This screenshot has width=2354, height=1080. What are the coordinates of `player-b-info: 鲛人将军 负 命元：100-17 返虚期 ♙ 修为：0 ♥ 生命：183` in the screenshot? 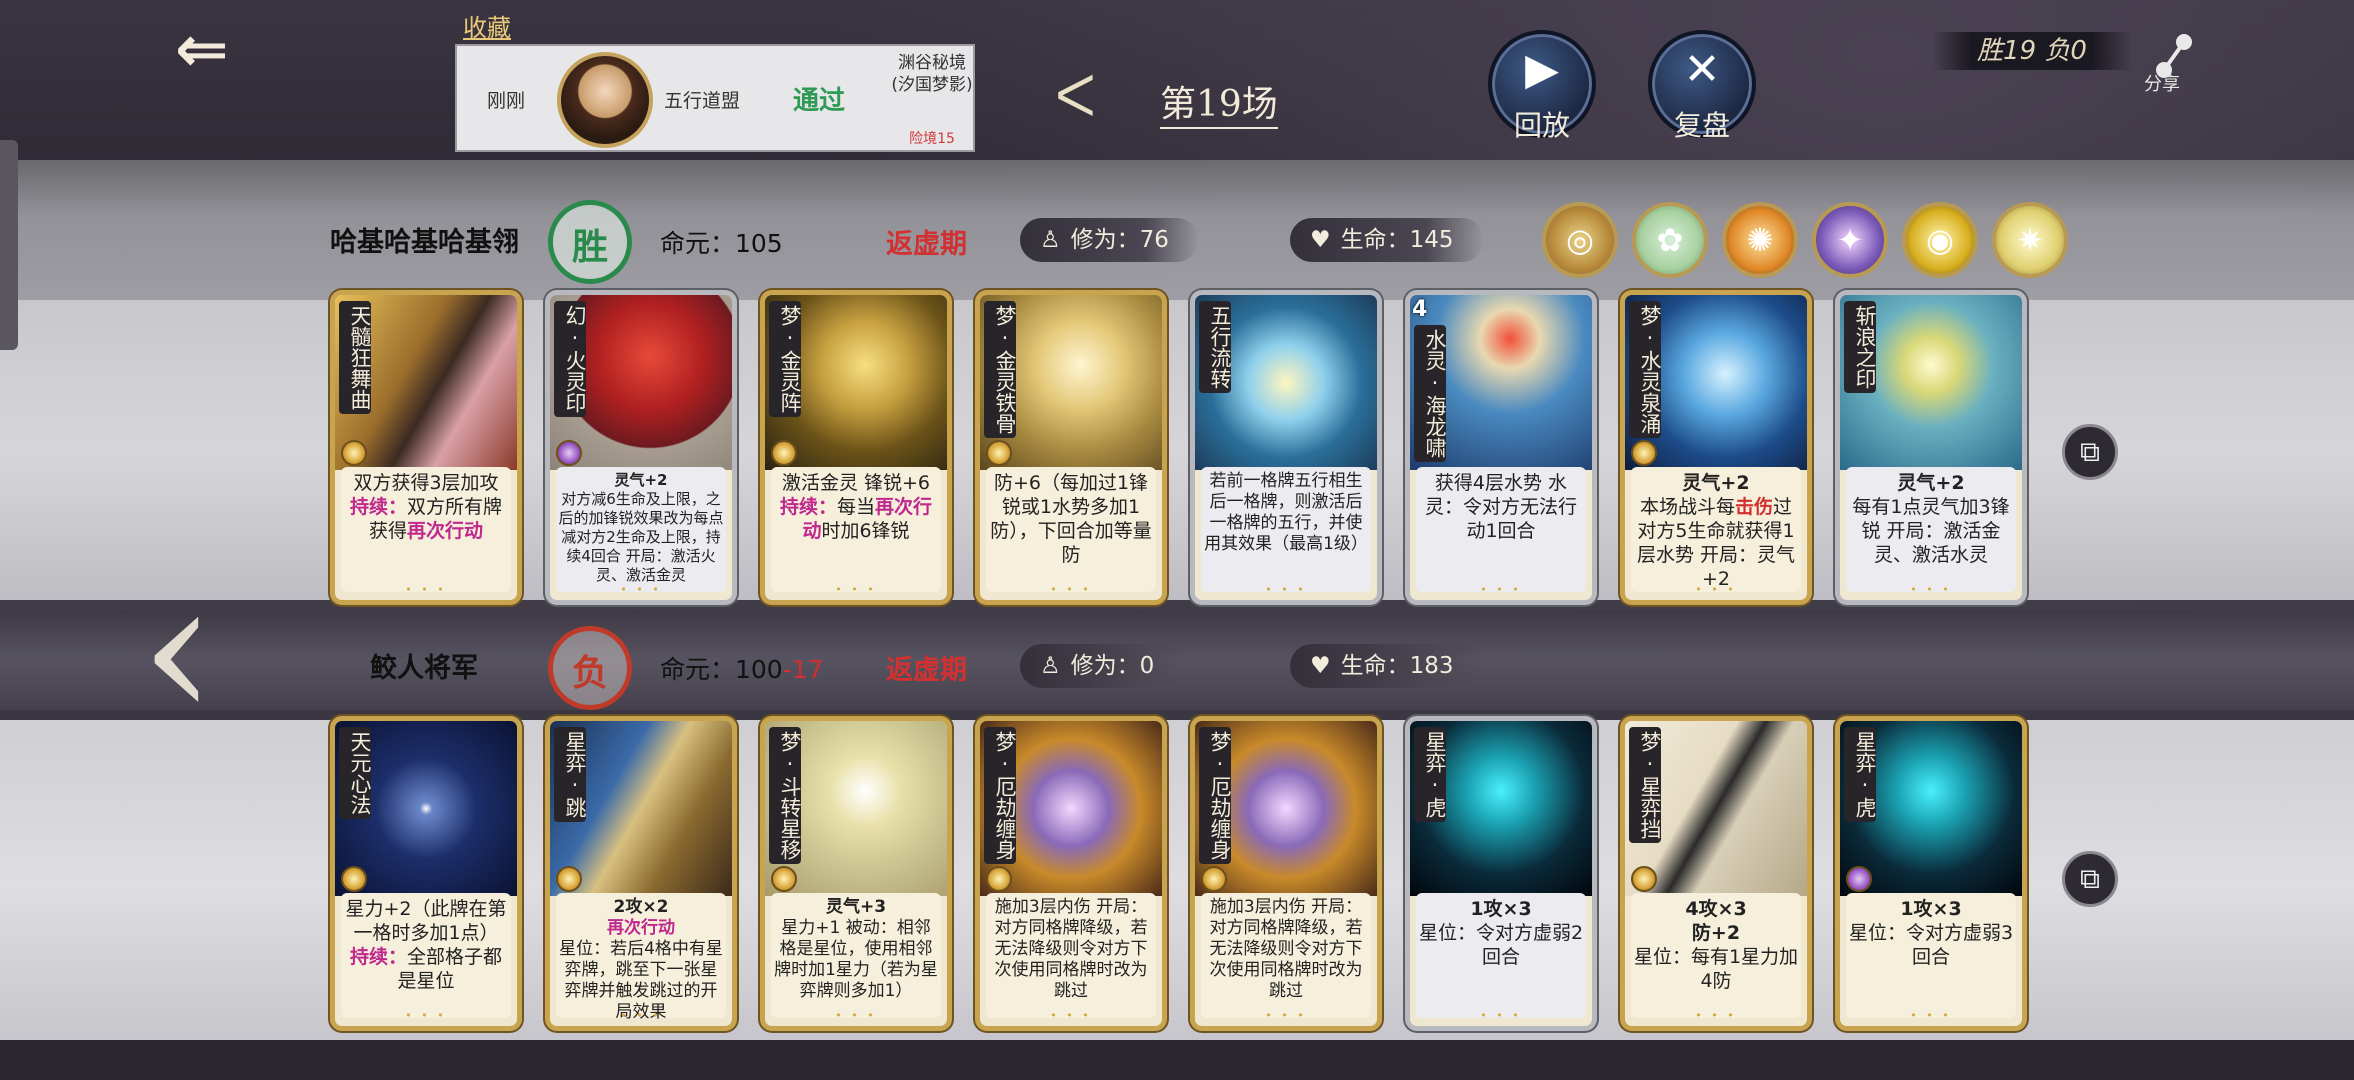 It's located at (1170, 668).